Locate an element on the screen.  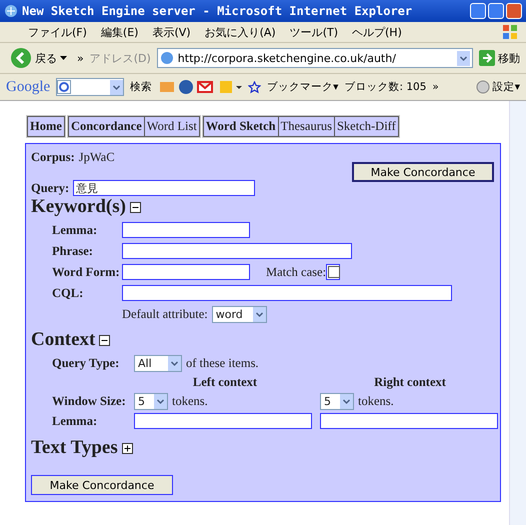
toolbar-icons-drawing is located at coordinates (200, 87).